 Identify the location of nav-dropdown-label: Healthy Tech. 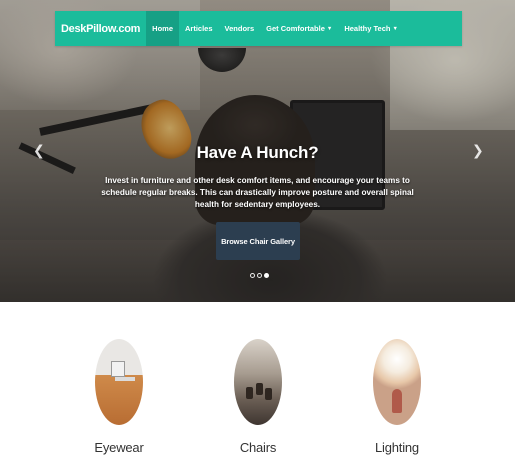
(367, 28).